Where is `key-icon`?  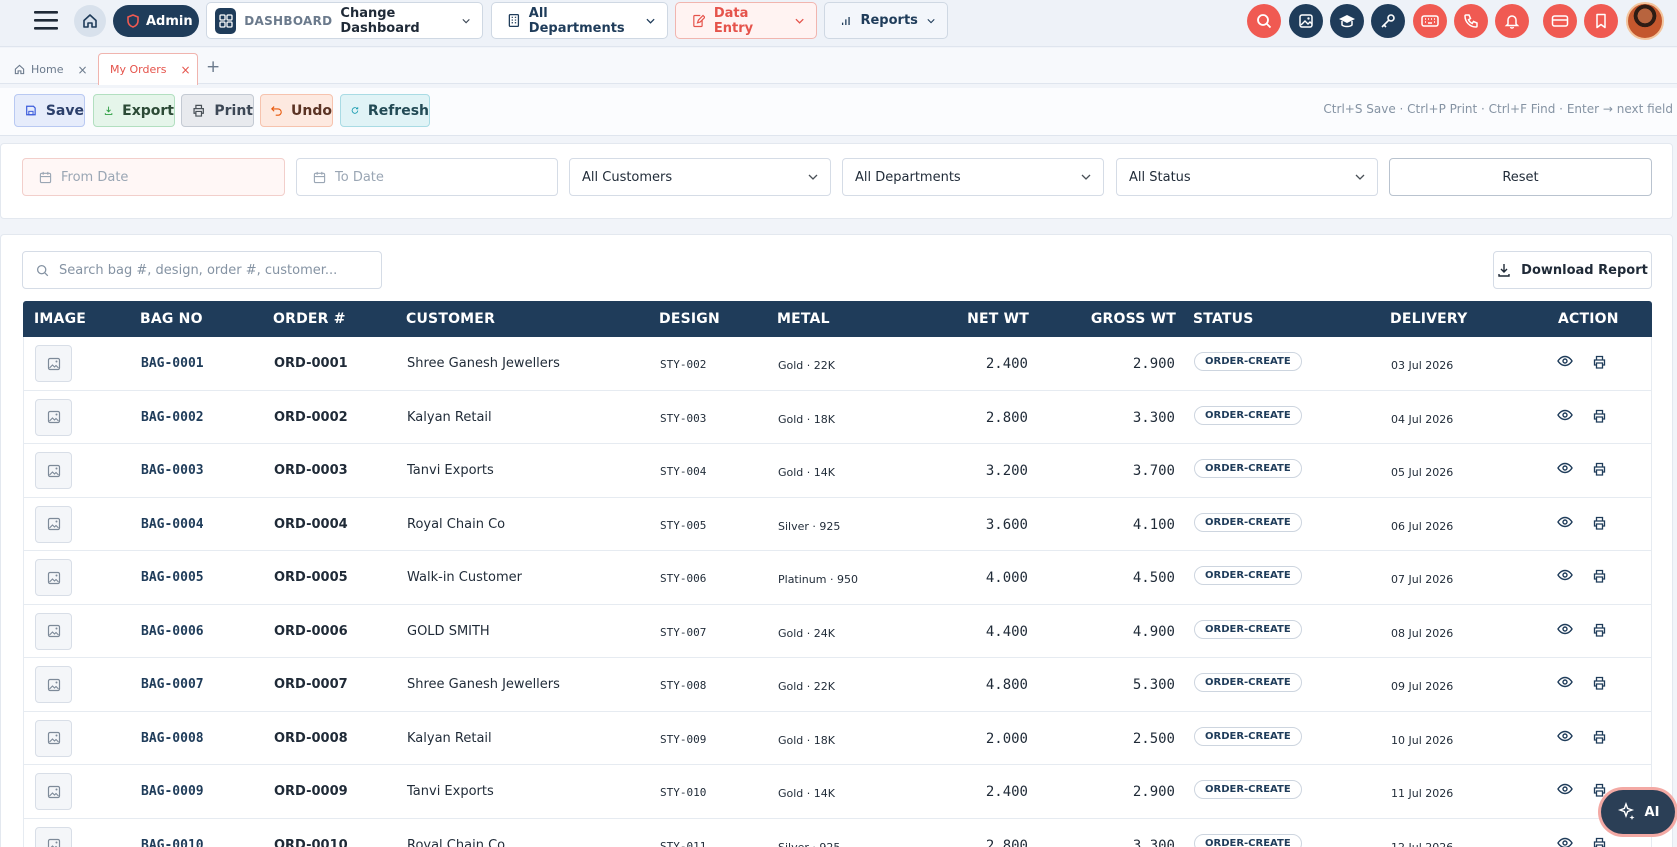 key-icon is located at coordinates (1388, 21).